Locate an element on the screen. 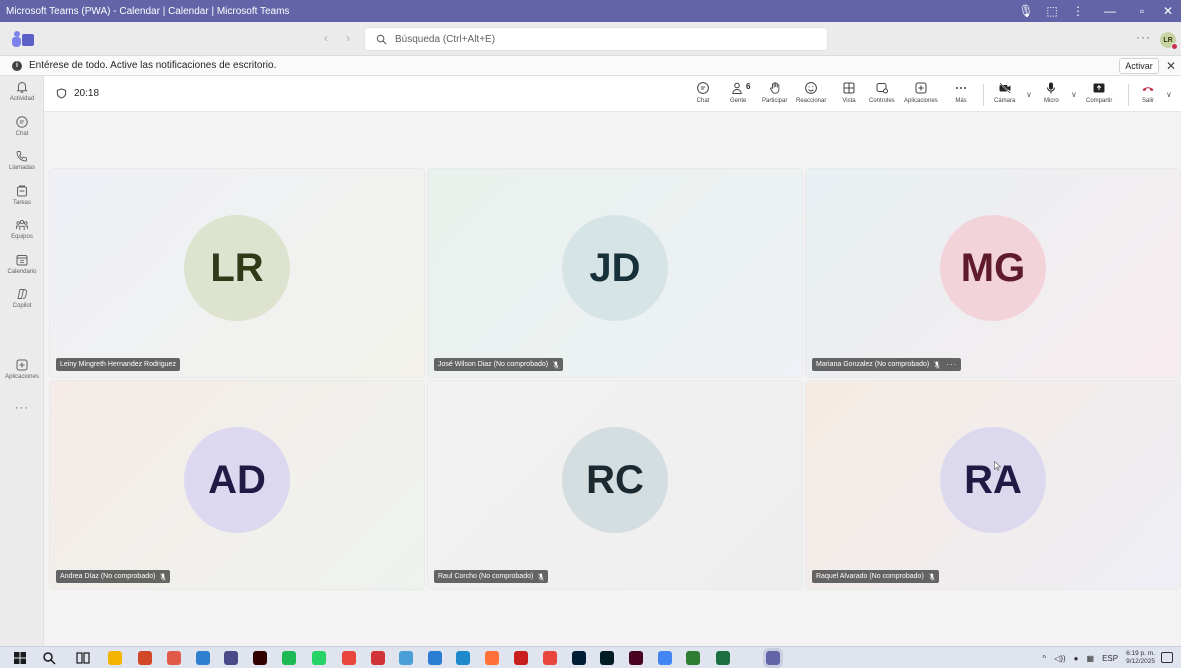 Image resolution: width=1181 pixels, height=668 pixels. browser-icon is located at coordinates (203, 658).